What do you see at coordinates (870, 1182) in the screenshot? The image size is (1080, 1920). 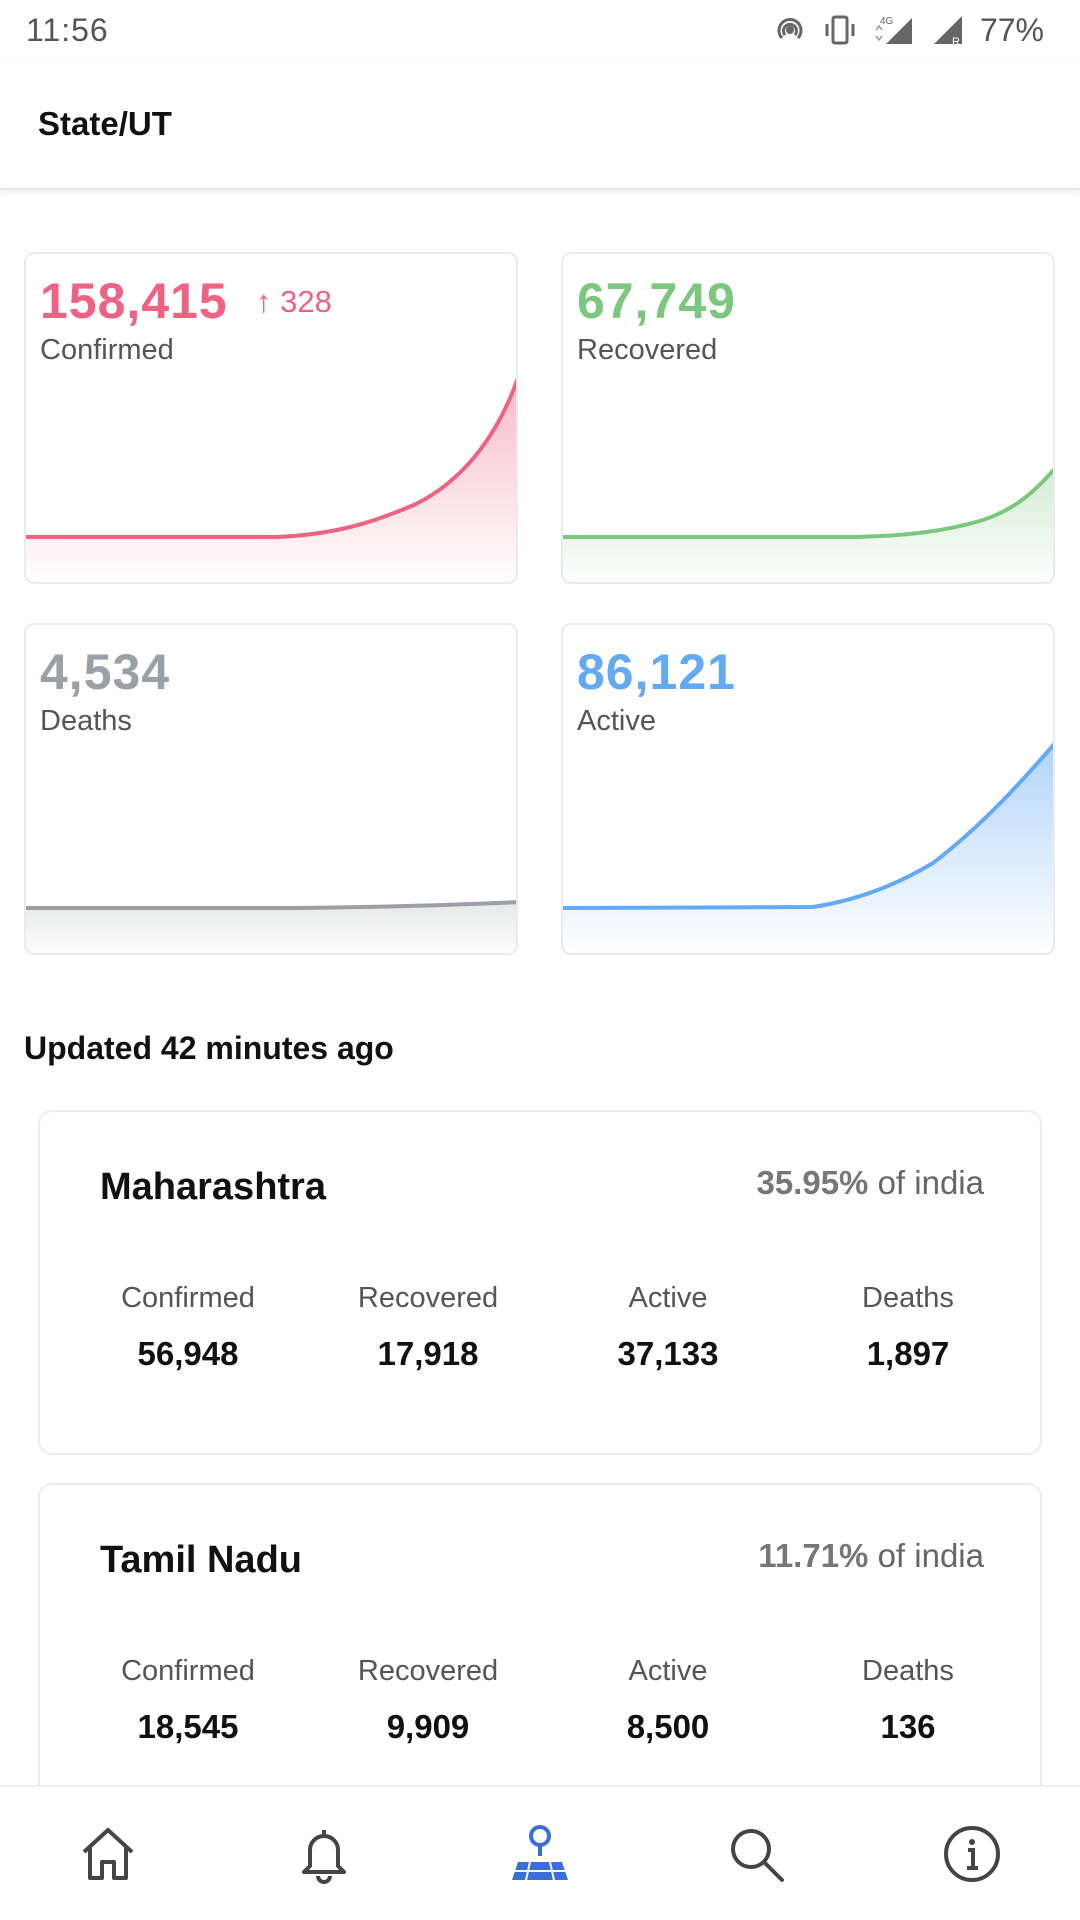 I see `state-share: 35.95% of india` at bounding box center [870, 1182].